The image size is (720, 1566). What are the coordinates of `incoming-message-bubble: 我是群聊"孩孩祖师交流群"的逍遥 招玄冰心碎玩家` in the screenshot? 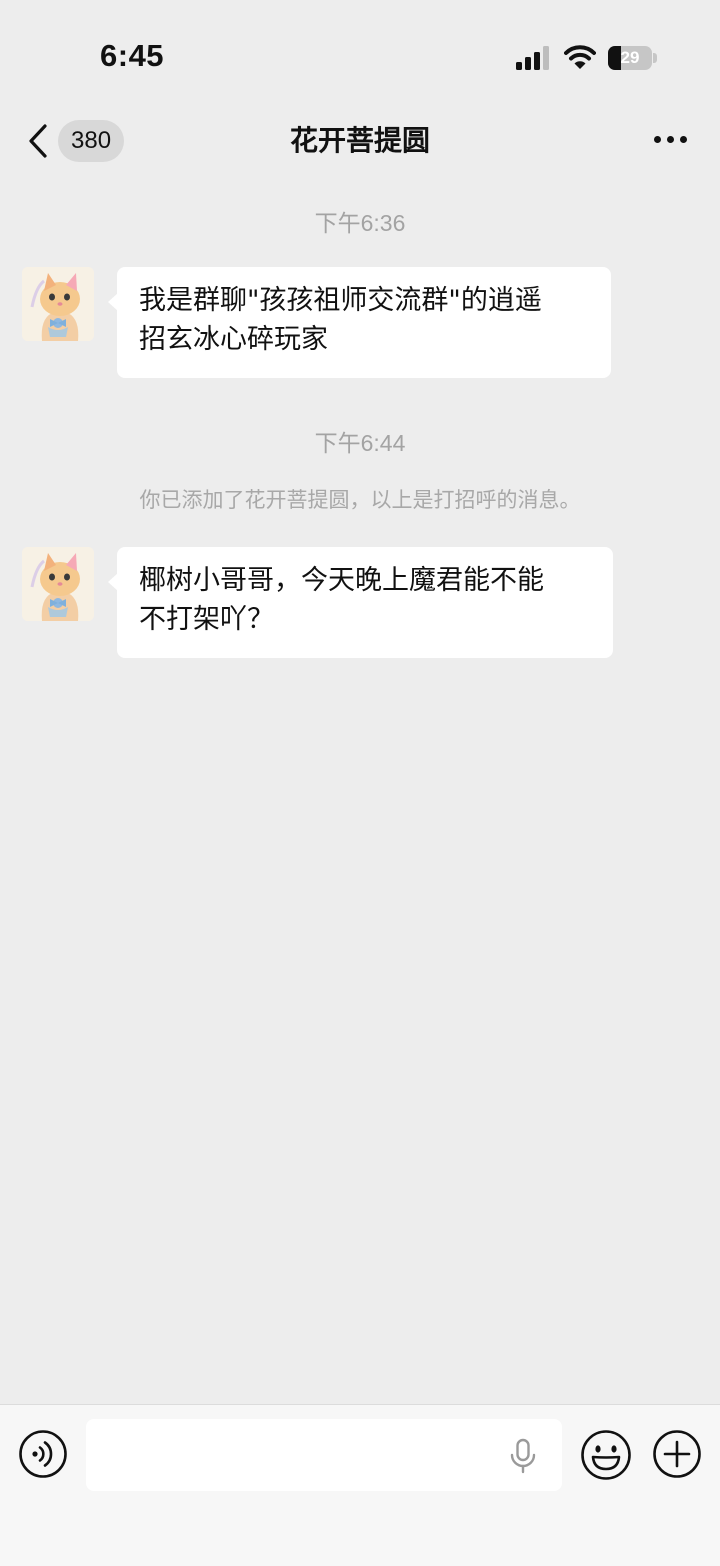 It's located at (359, 322).